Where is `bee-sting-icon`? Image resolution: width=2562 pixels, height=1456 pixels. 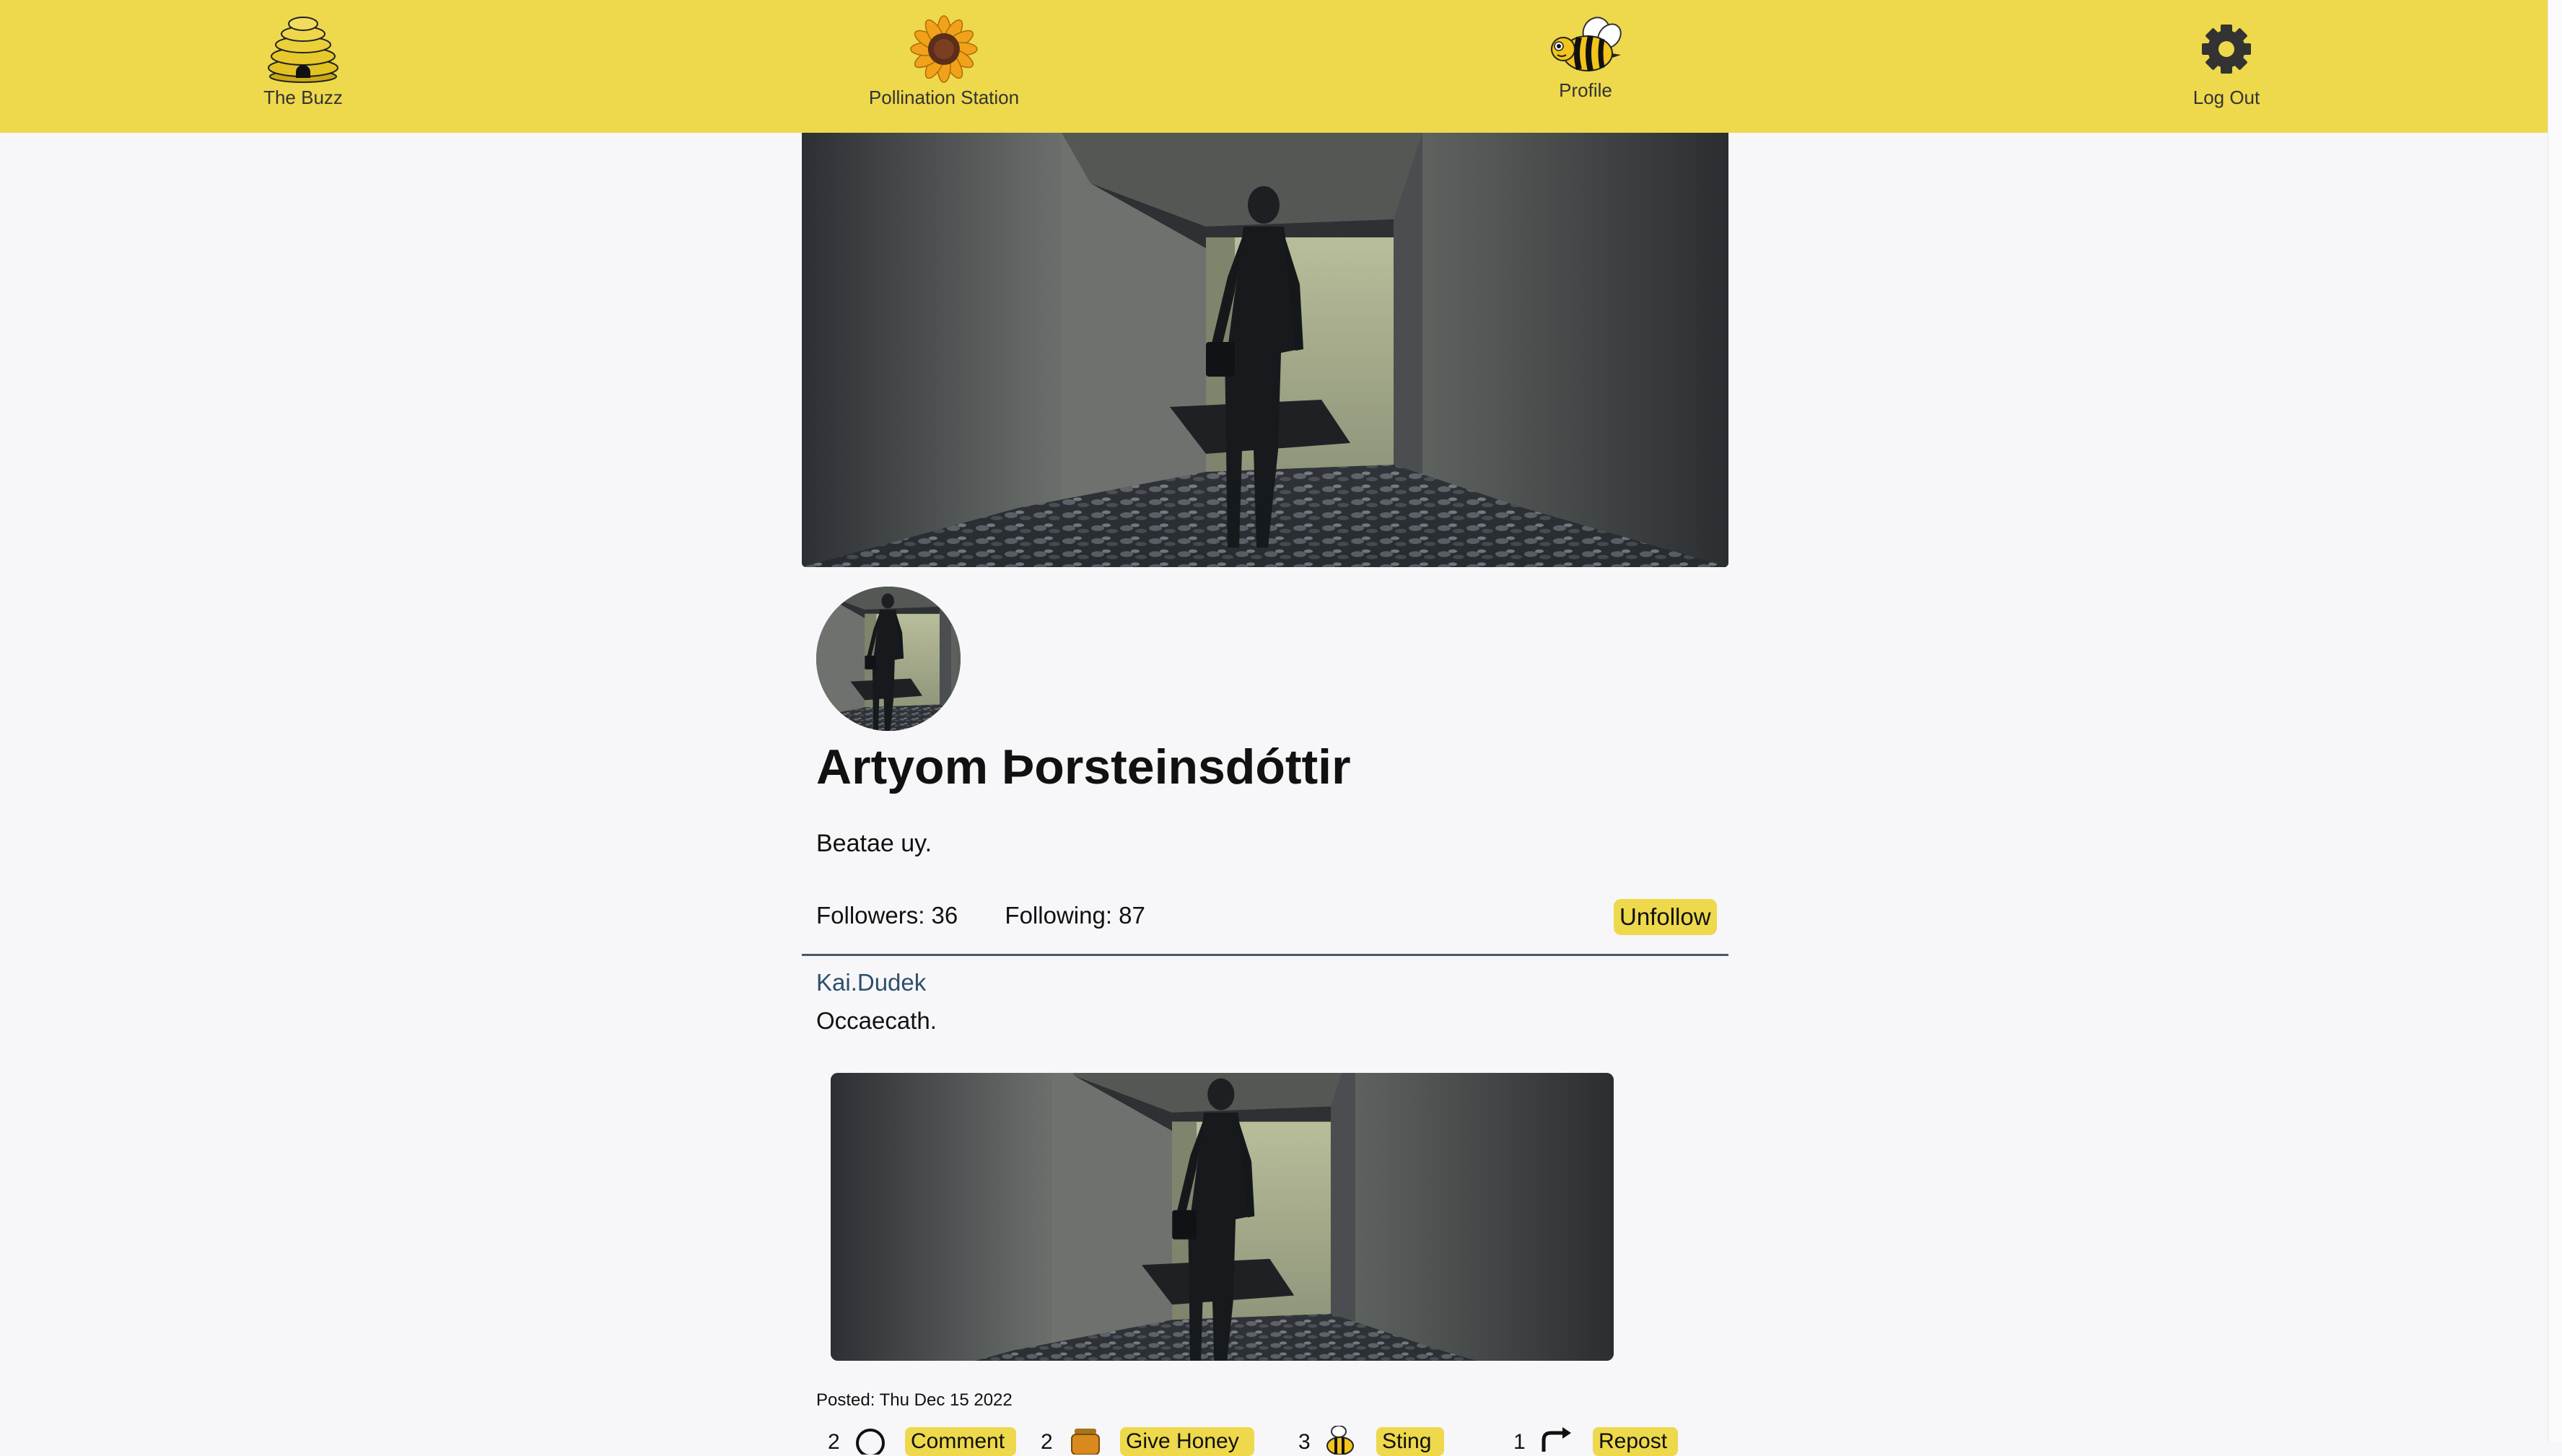
bee-sting-icon is located at coordinates (1340, 1440).